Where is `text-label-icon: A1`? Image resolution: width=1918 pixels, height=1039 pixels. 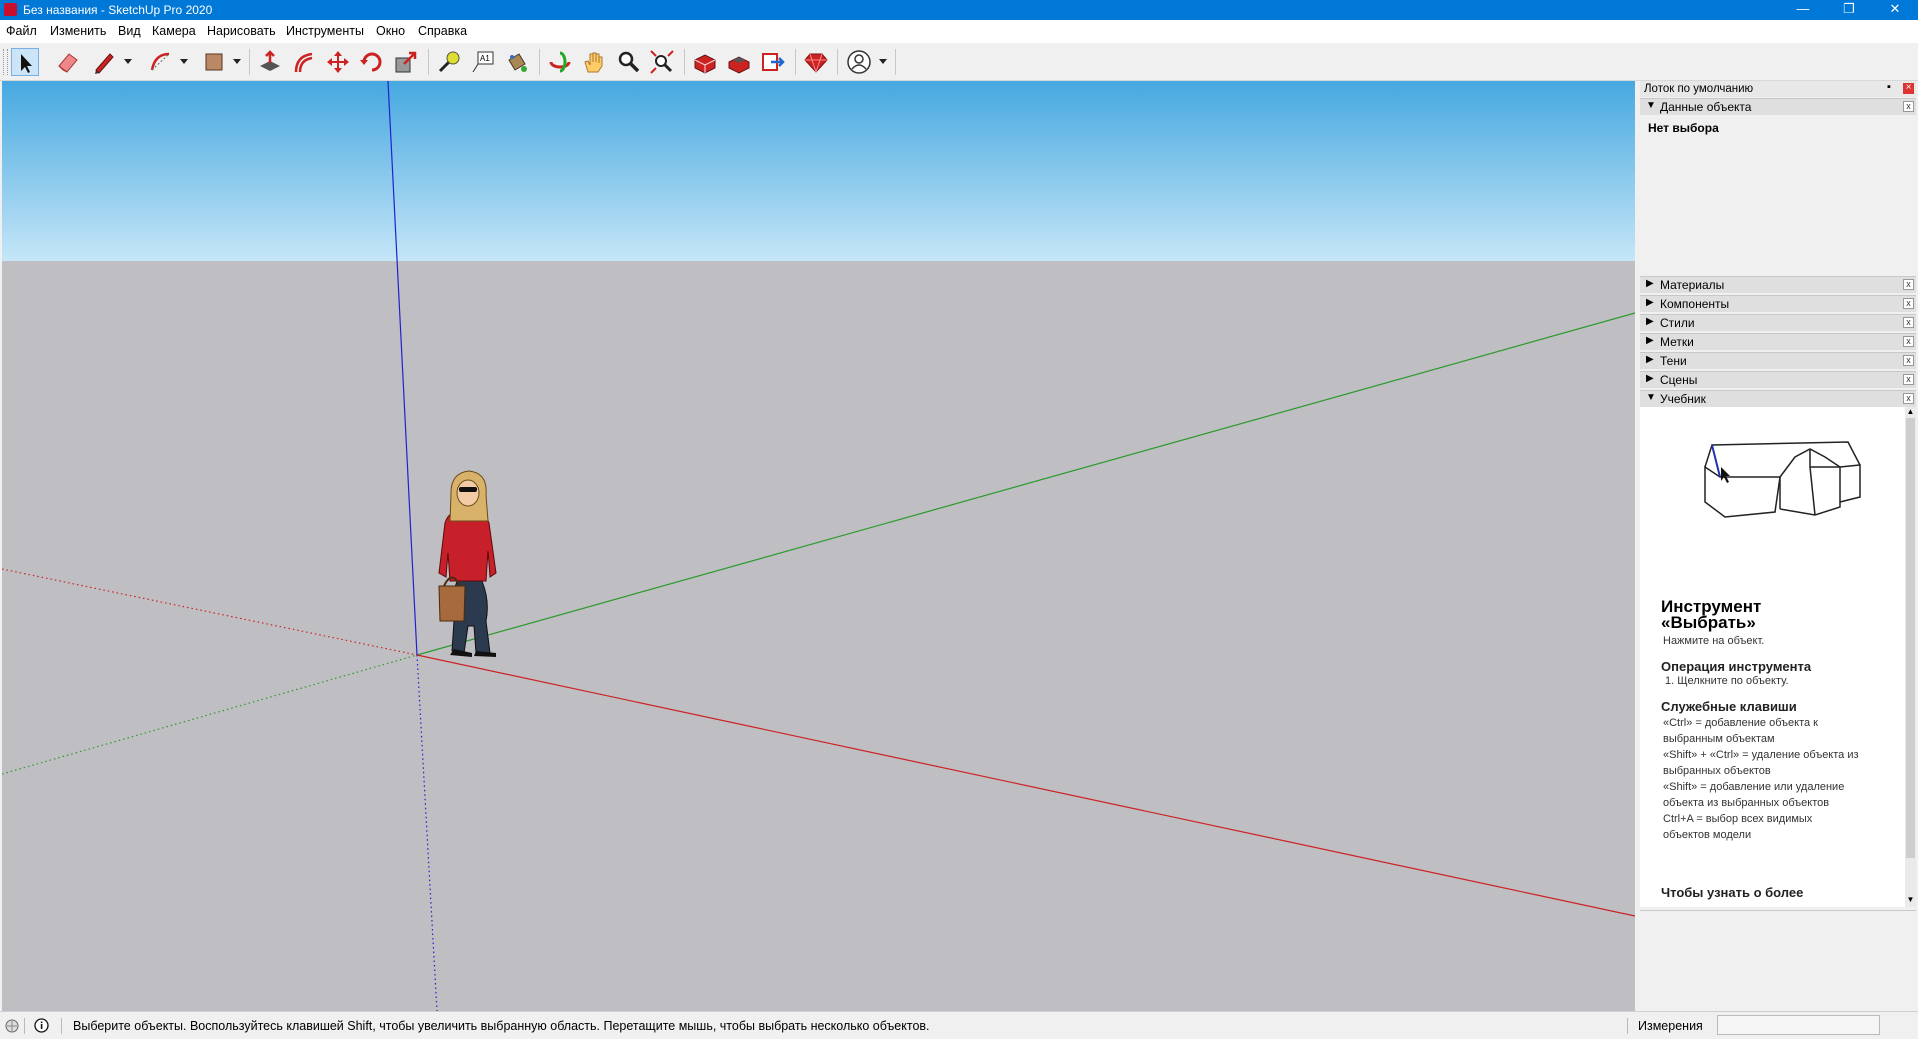
text-label-icon: A1 is located at coordinates (483, 62).